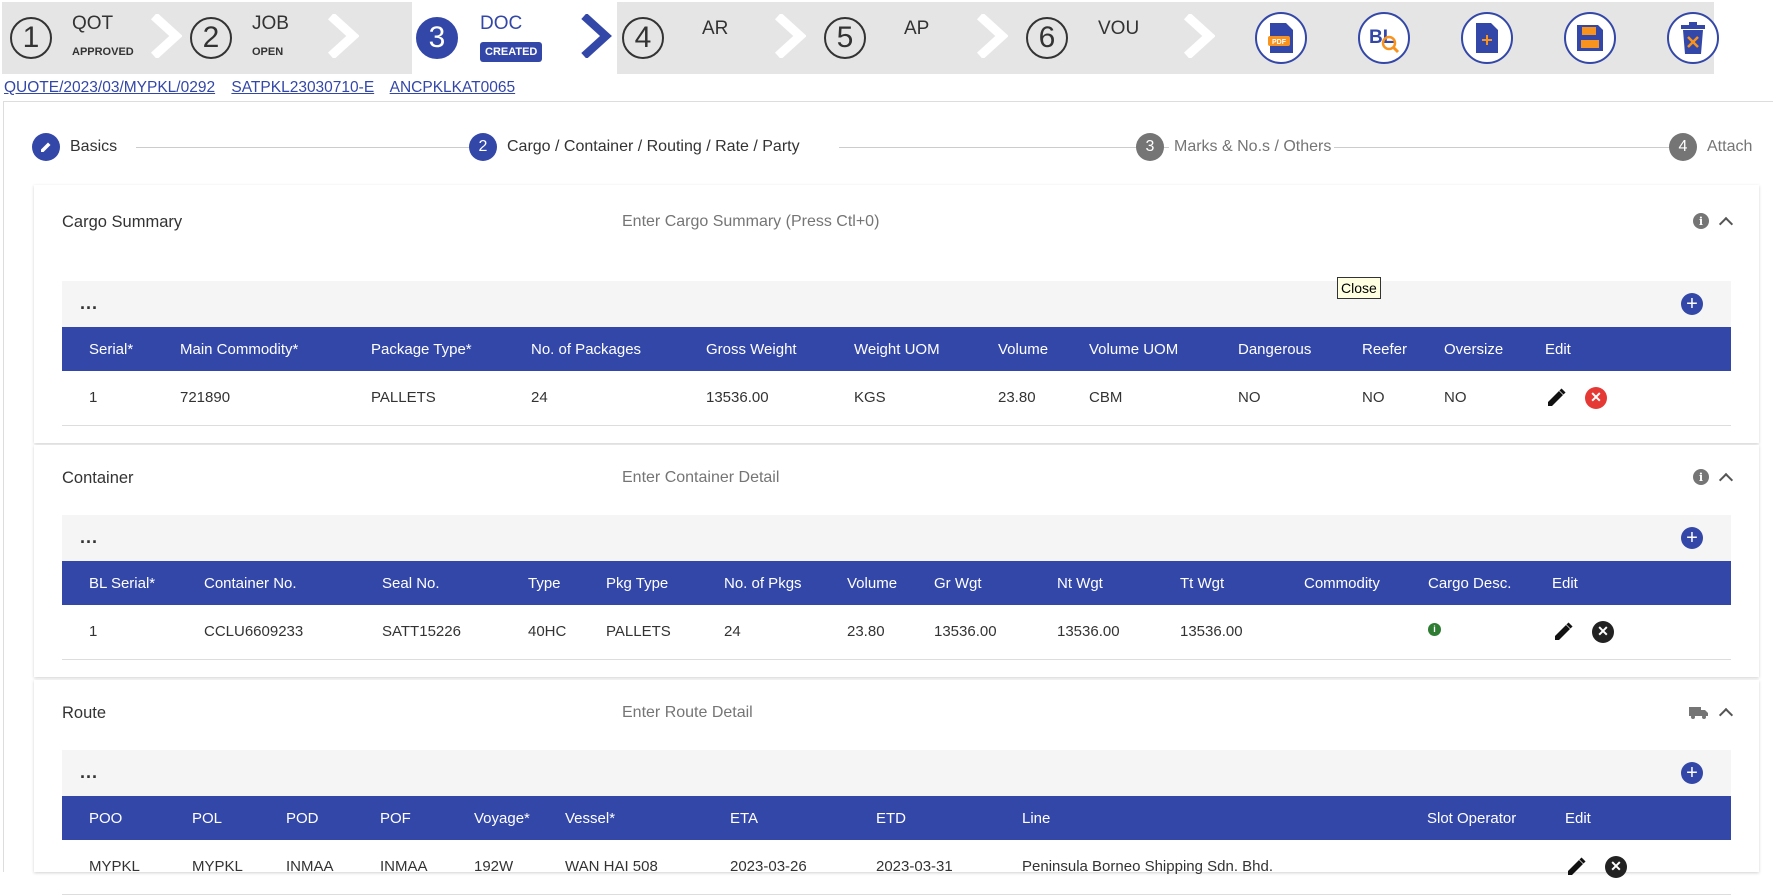 The width and height of the screenshot is (1773, 895). I want to click on column-header: BL Serial*, so click(119, 583).